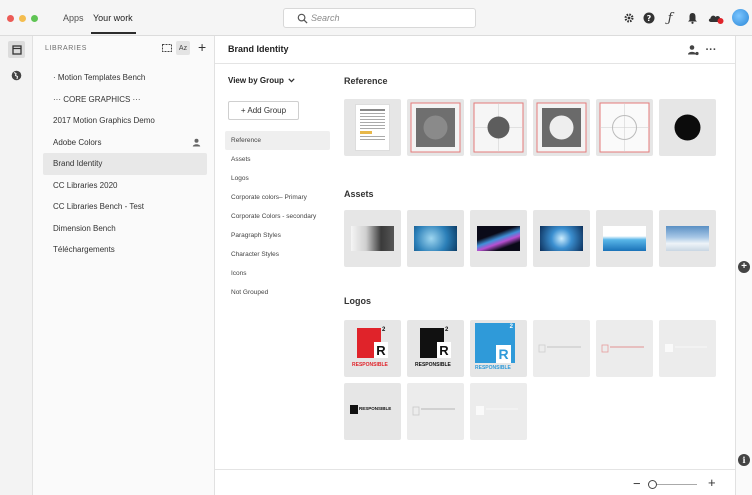 This screenshot has width=752, height=495. I want to click on collapse-icon, so click(167, 48).